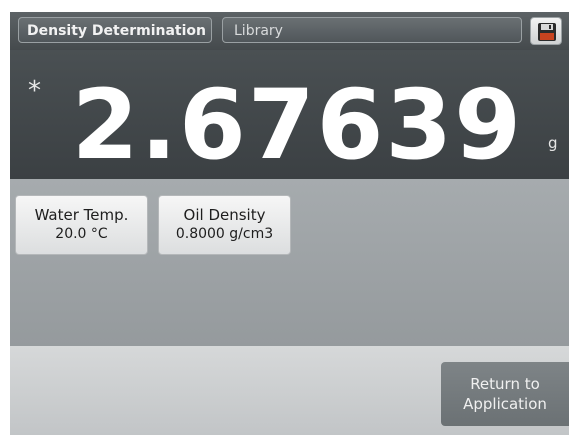  I want to click on oil-density-button: Oil Density 0.8000 g/cm3, so click(224, 225).